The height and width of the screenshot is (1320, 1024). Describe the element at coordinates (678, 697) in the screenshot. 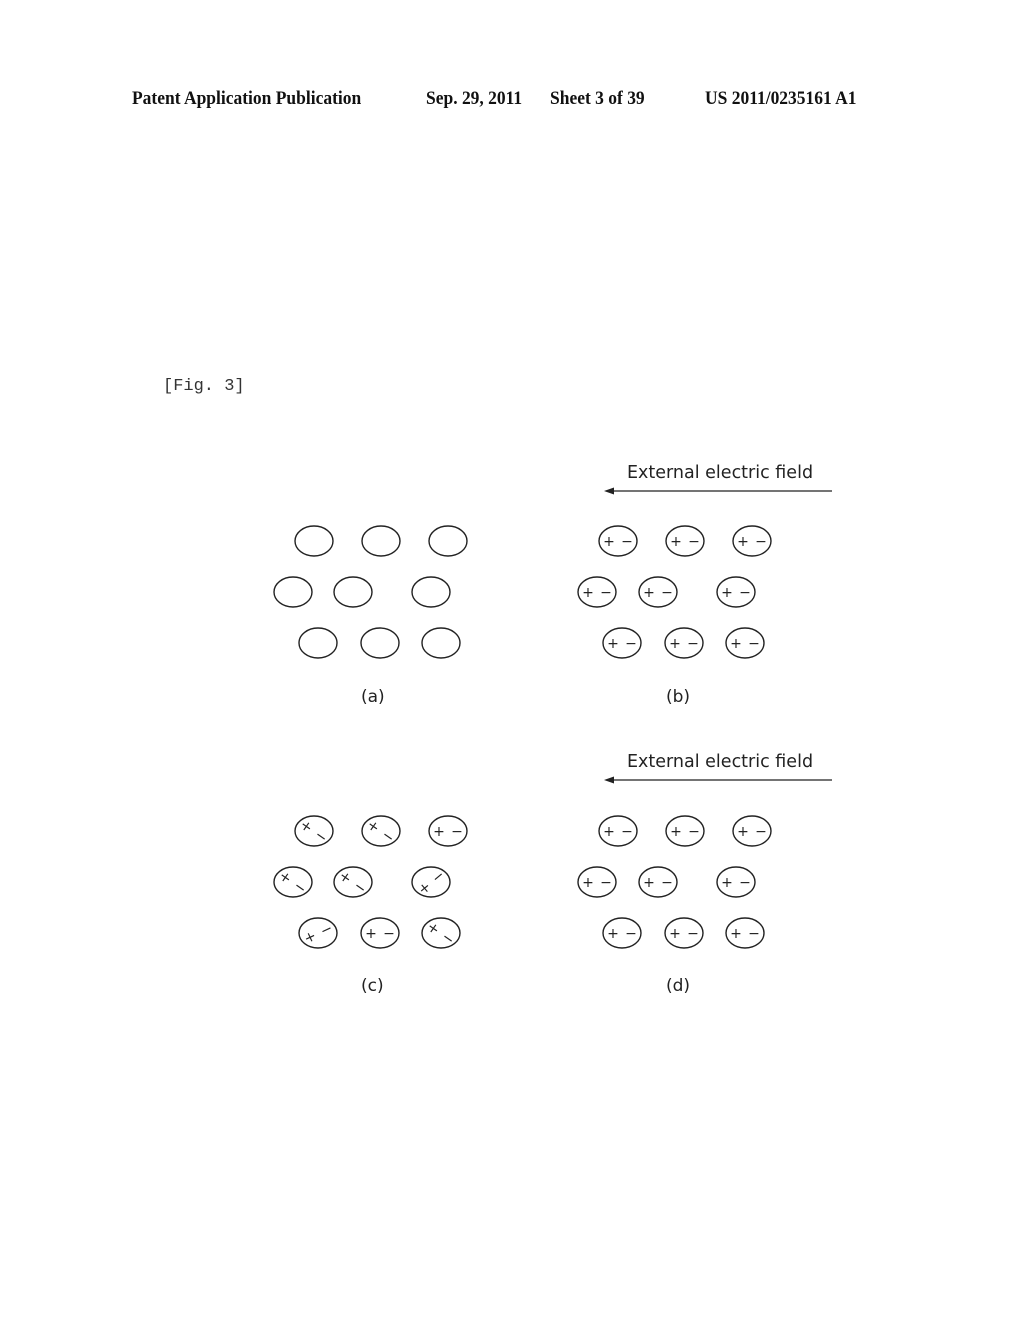

I see `caption-b: (b)` at that location.